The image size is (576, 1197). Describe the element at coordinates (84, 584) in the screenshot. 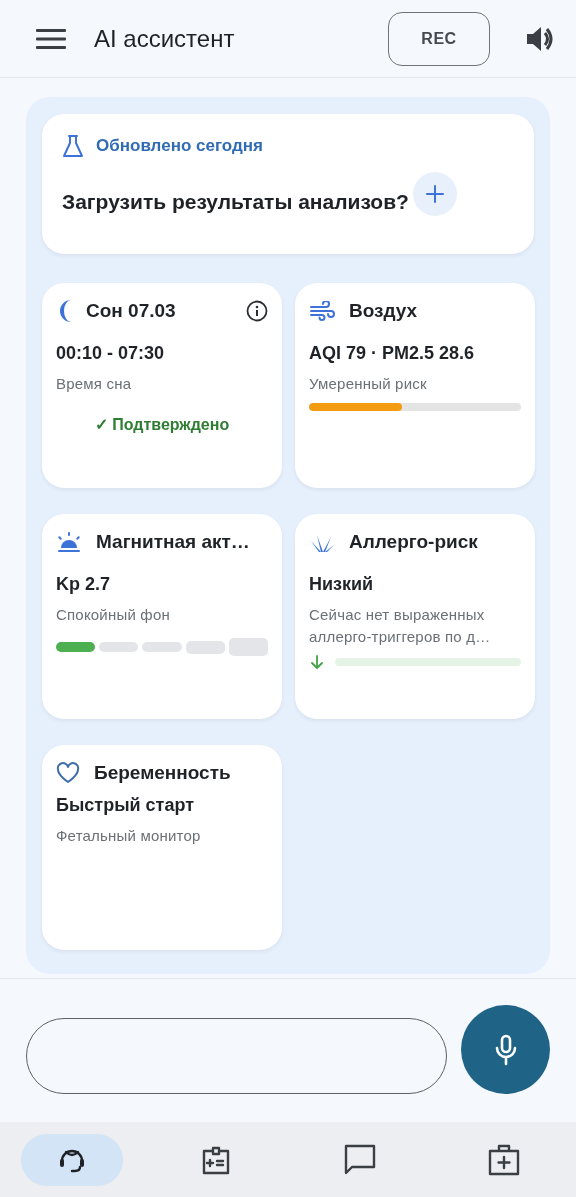

I see `kp-index: Kp 2.7` at that location.